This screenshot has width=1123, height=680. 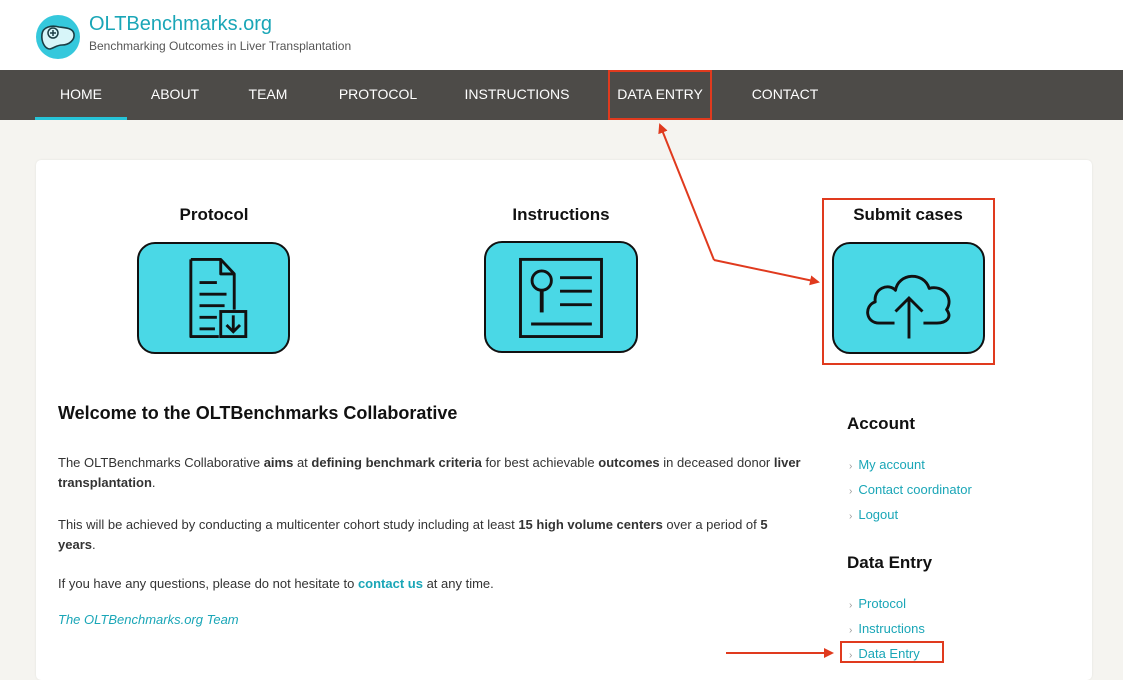 I want to click on nav-home: HOME, so click(x=81, y=95).